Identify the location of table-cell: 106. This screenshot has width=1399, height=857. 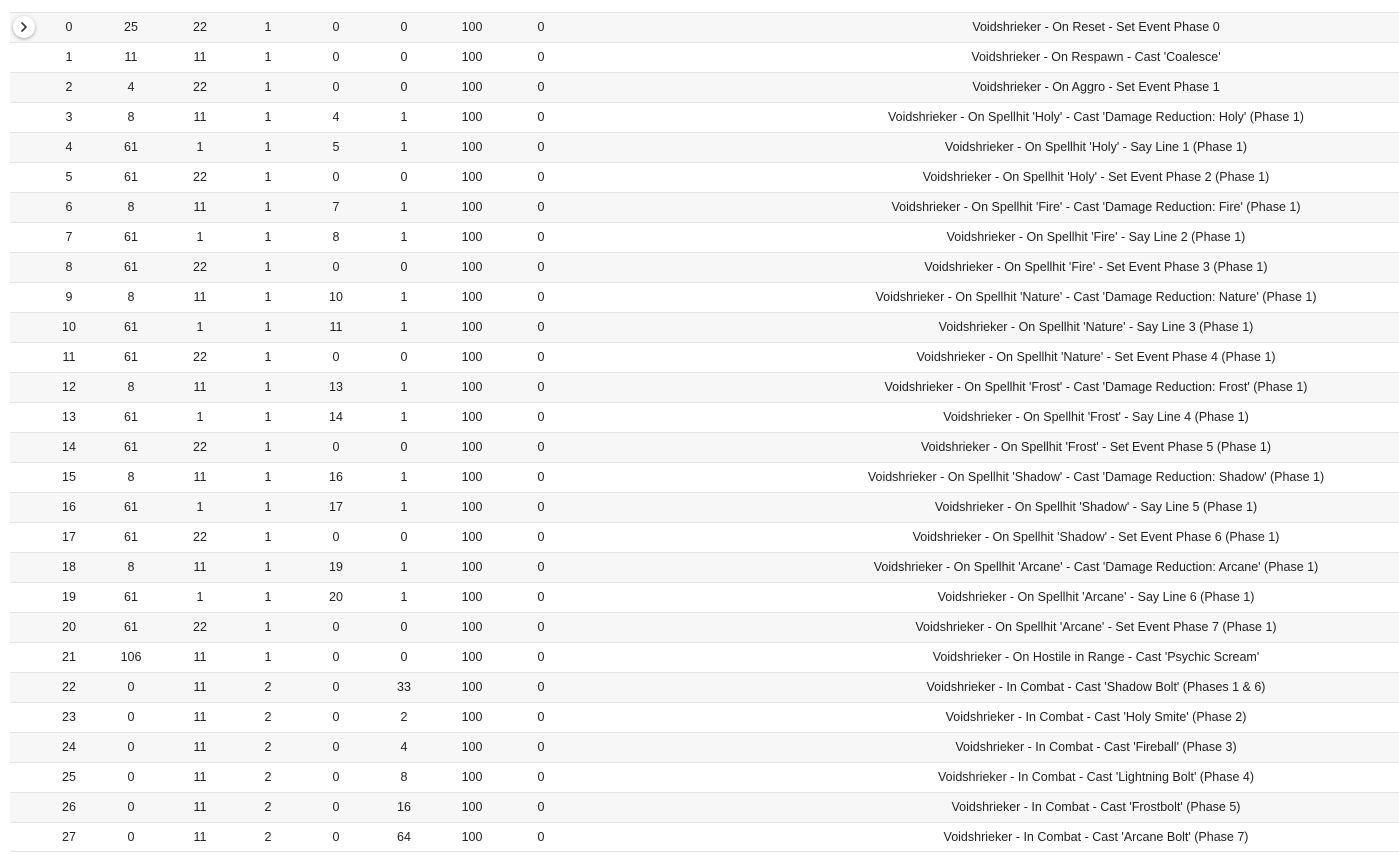
(131, 657).